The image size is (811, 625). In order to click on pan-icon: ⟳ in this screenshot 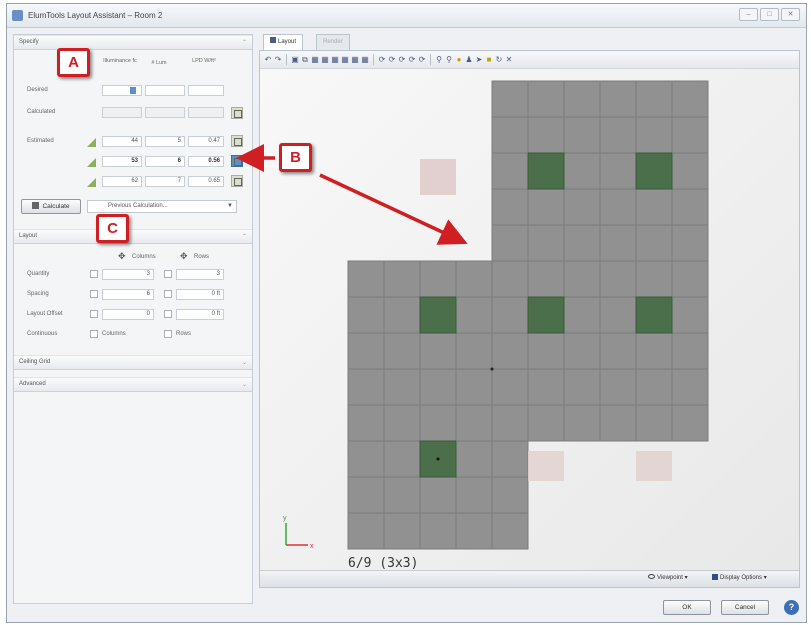, I will do `click(392, 59)`.